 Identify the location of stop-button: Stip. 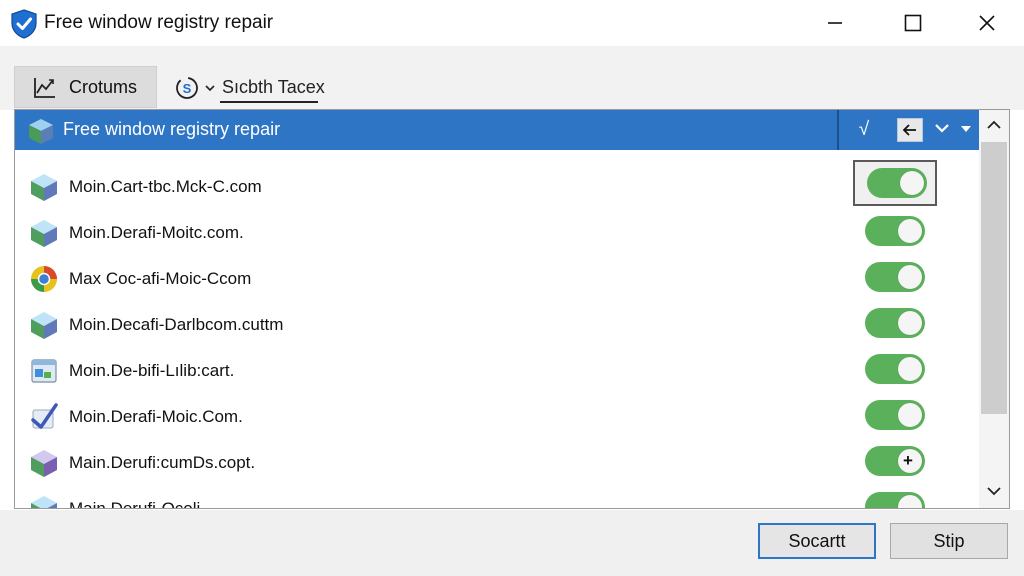
(949, 541).